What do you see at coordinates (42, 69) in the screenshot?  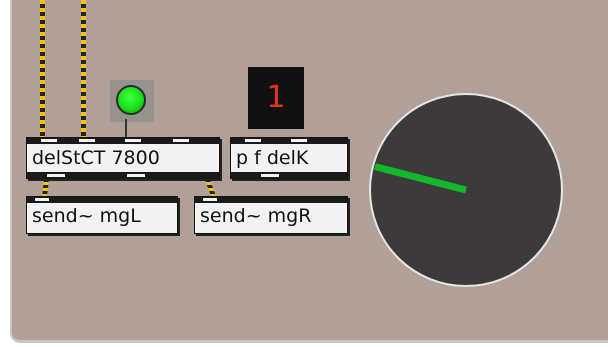 I see `signal-cable-left` at bounding box center [42, 69].